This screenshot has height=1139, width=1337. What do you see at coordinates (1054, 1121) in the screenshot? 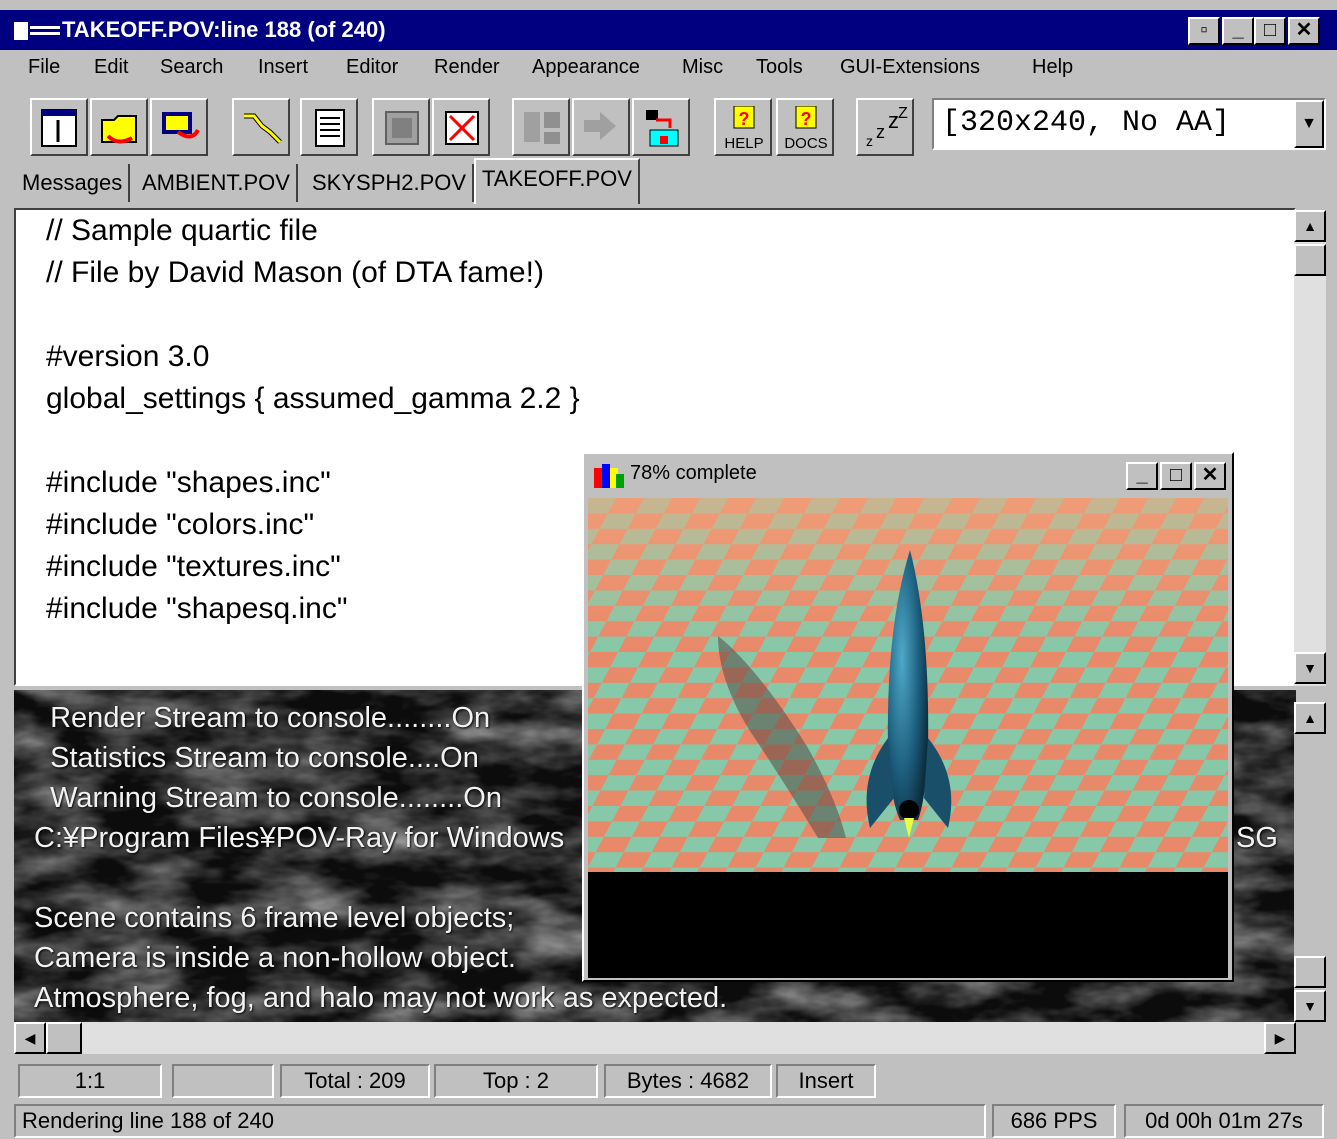
I see `status-pps: 686 PPS` at bounding box center [1054, 1121].